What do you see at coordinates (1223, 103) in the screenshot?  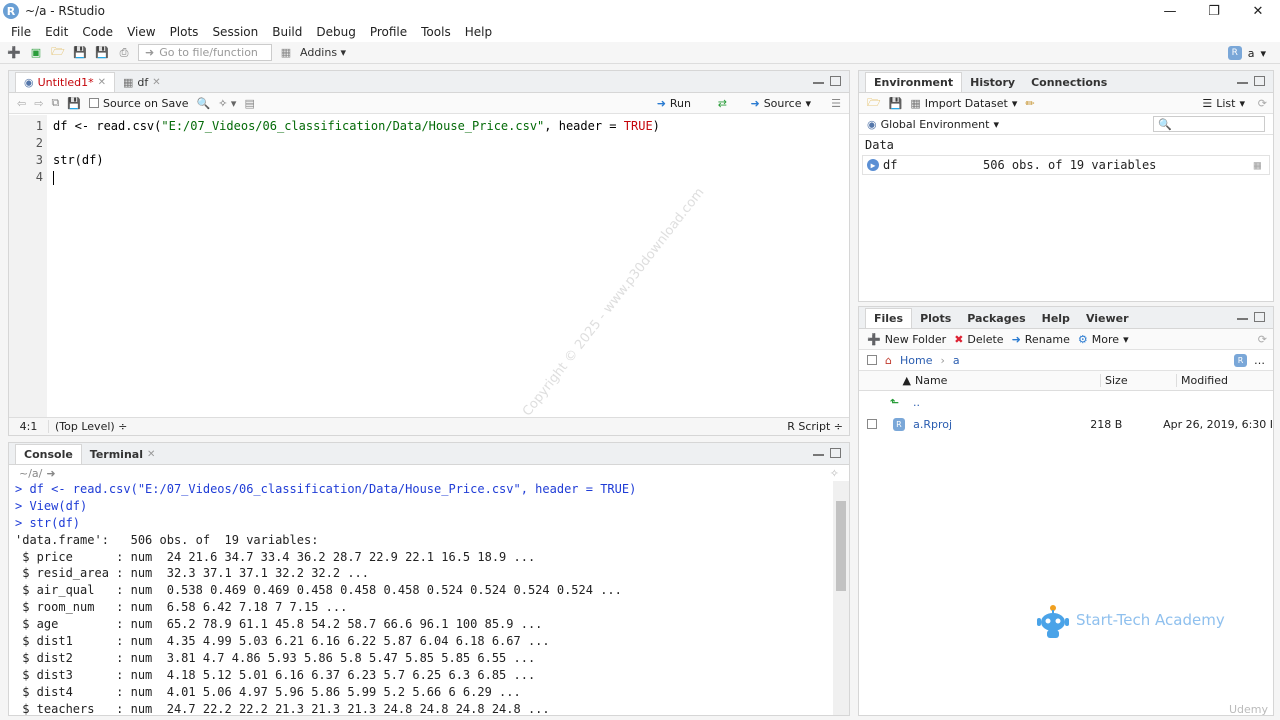 I see `view-mode-dropdown: ☰ List ▾` at bounding box center [1223, 103].